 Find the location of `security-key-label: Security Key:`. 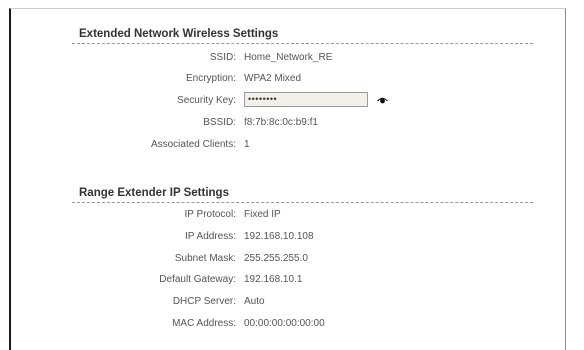

security-key-label: Security Key: is located at coordinates (206, 100).